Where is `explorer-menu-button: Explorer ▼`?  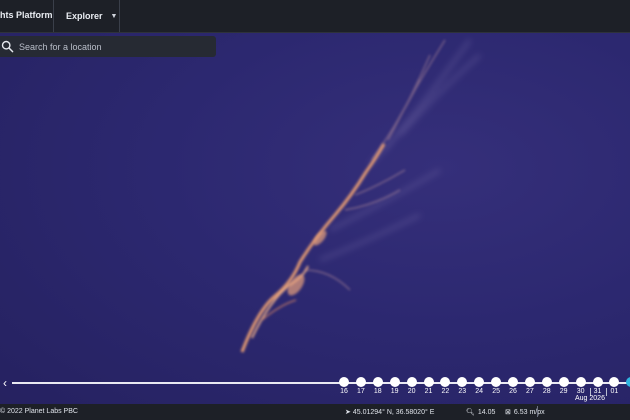
explorer-menu-button: Explorer ▼ is located at coordinates (91, 16).